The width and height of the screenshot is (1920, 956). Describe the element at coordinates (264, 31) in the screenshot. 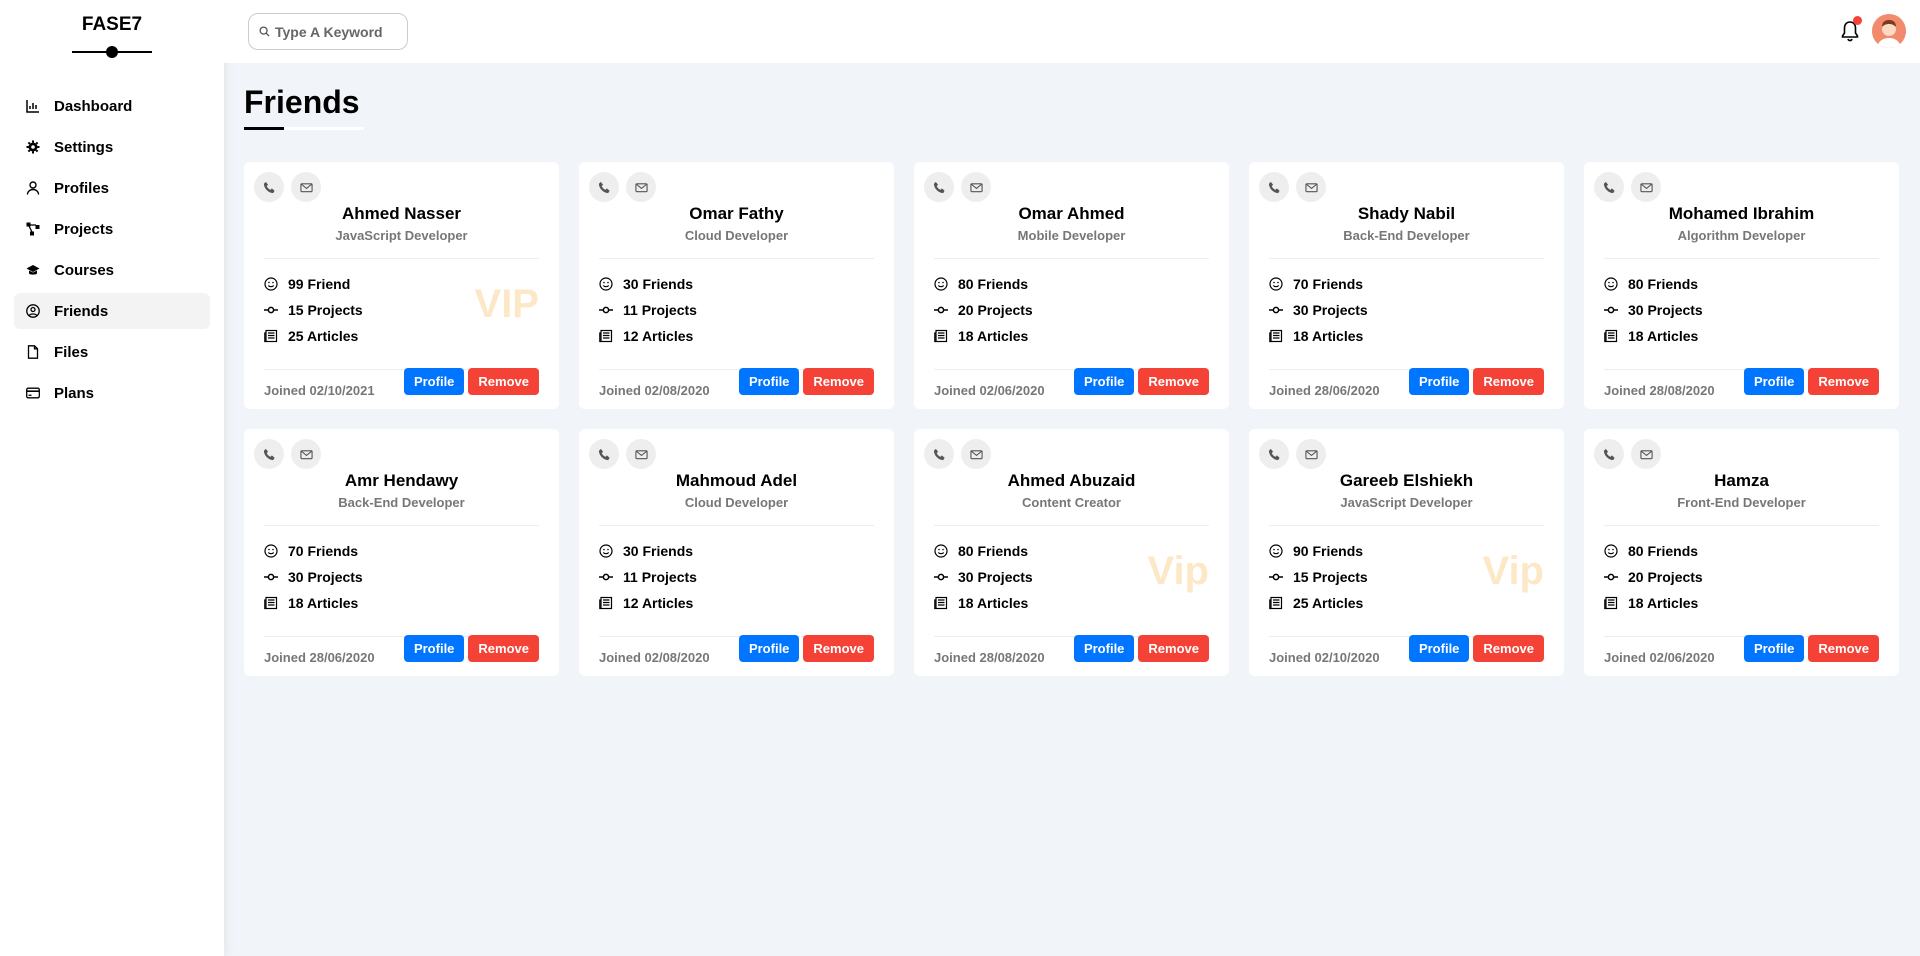

I see `search-icon` at that location.